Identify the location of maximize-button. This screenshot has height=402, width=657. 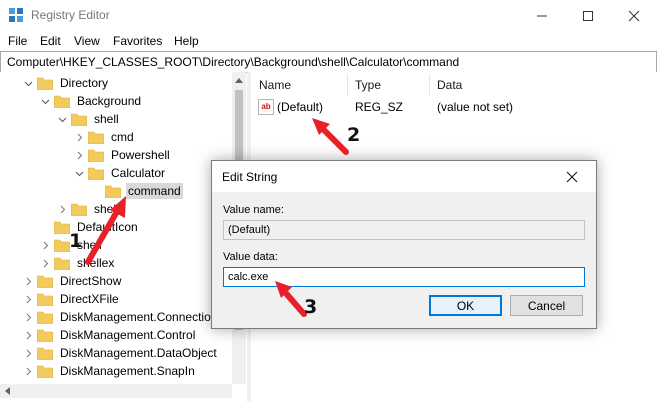
(588, 15).